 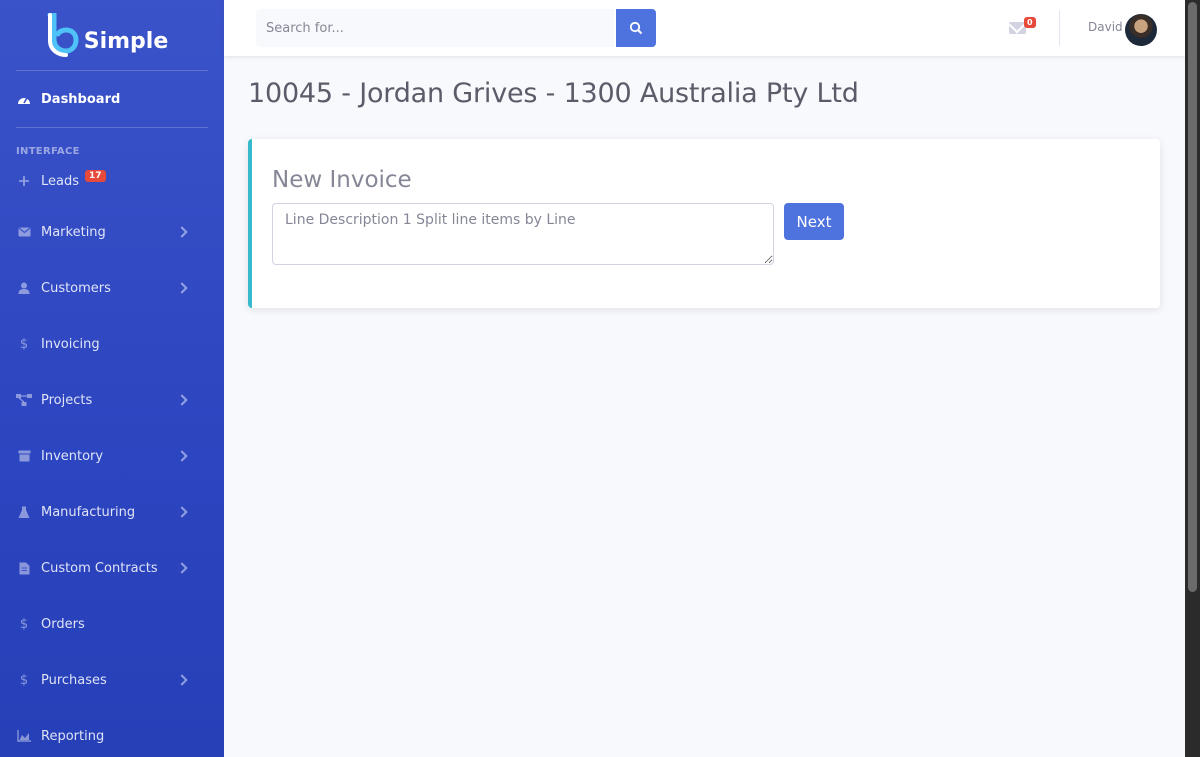 I want to click on sidebar-item-label: Purchases, so click(x=74, y=680).